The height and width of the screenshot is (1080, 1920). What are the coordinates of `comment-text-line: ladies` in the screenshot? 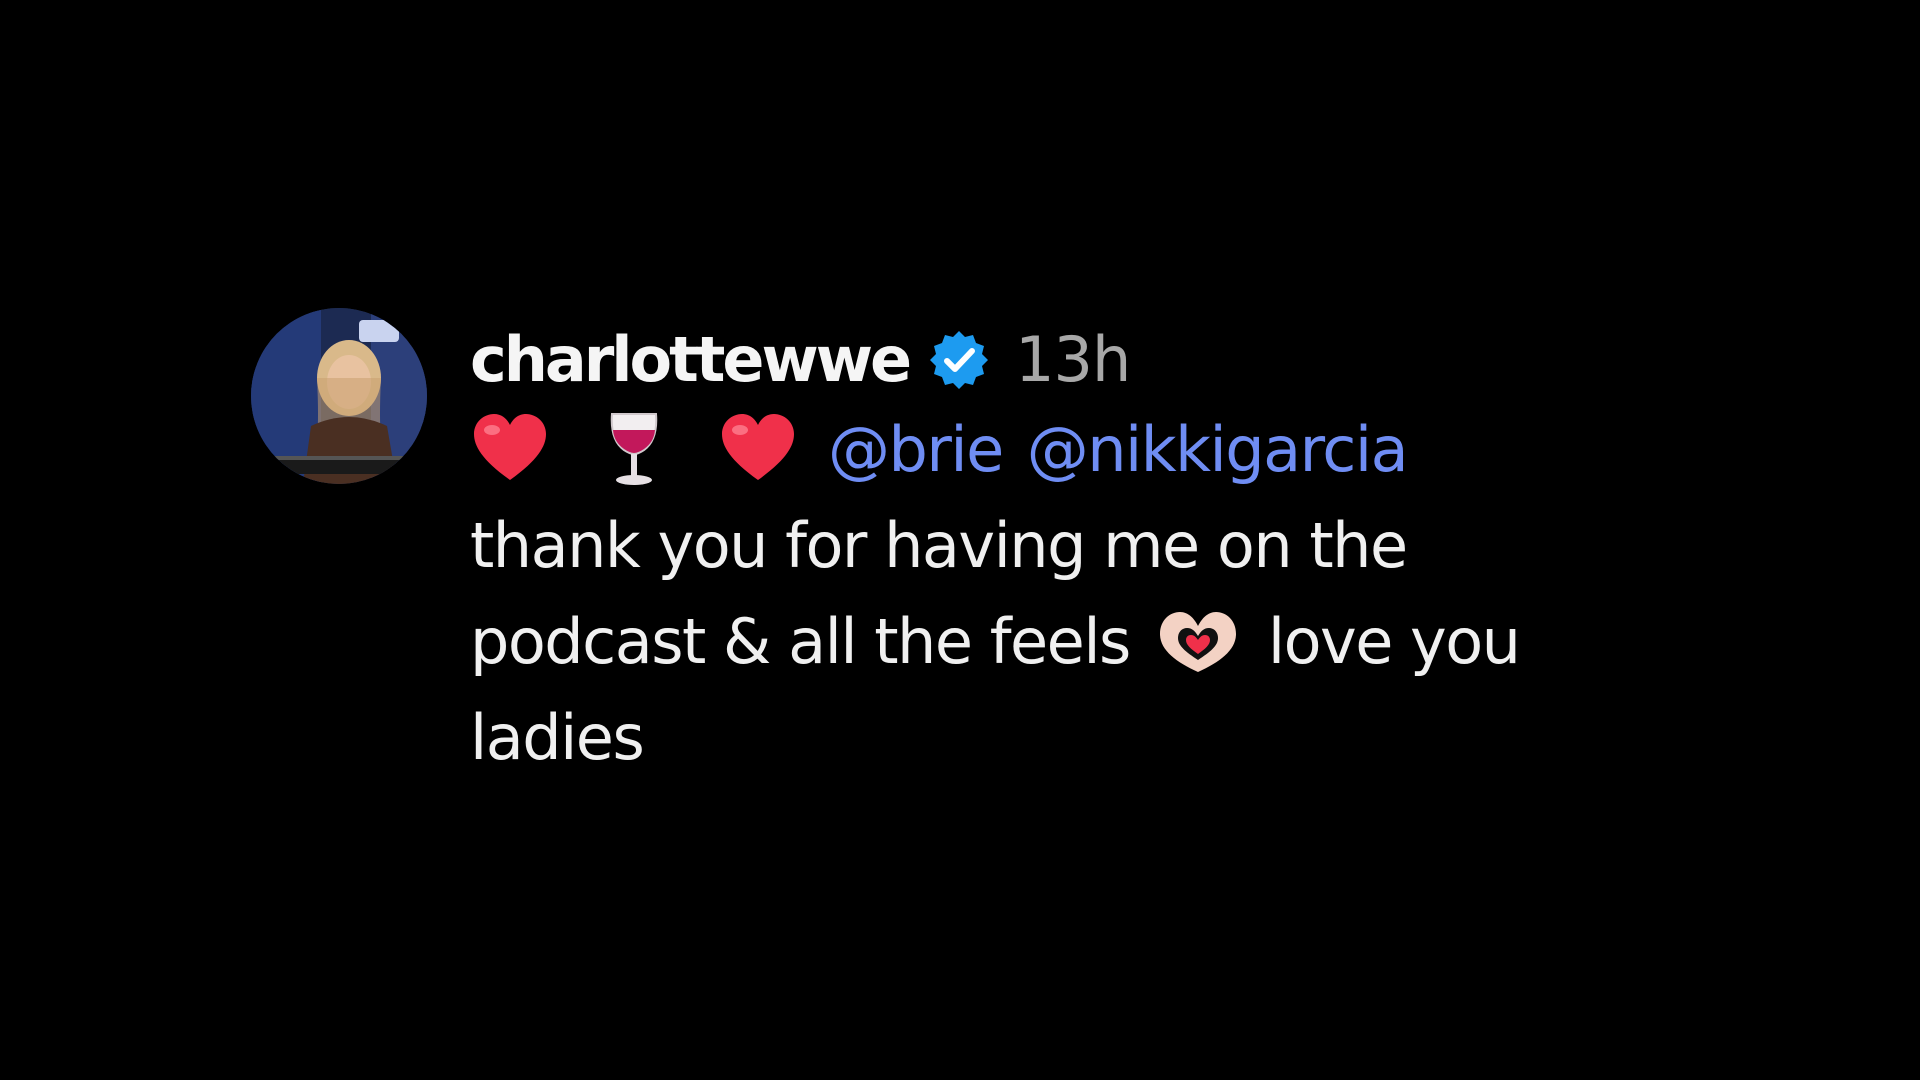 It's located at (994, 738).